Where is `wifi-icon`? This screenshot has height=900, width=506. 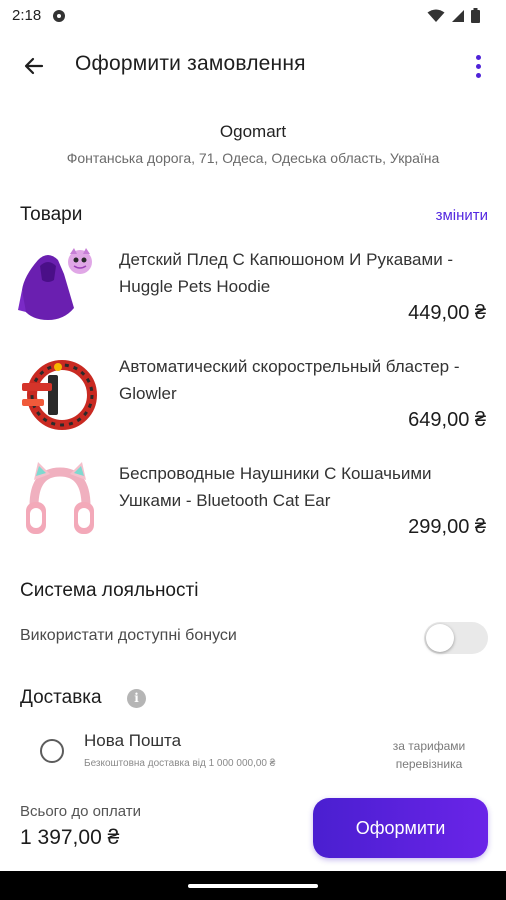
wifi-icon is located at coordinates (436, 15).